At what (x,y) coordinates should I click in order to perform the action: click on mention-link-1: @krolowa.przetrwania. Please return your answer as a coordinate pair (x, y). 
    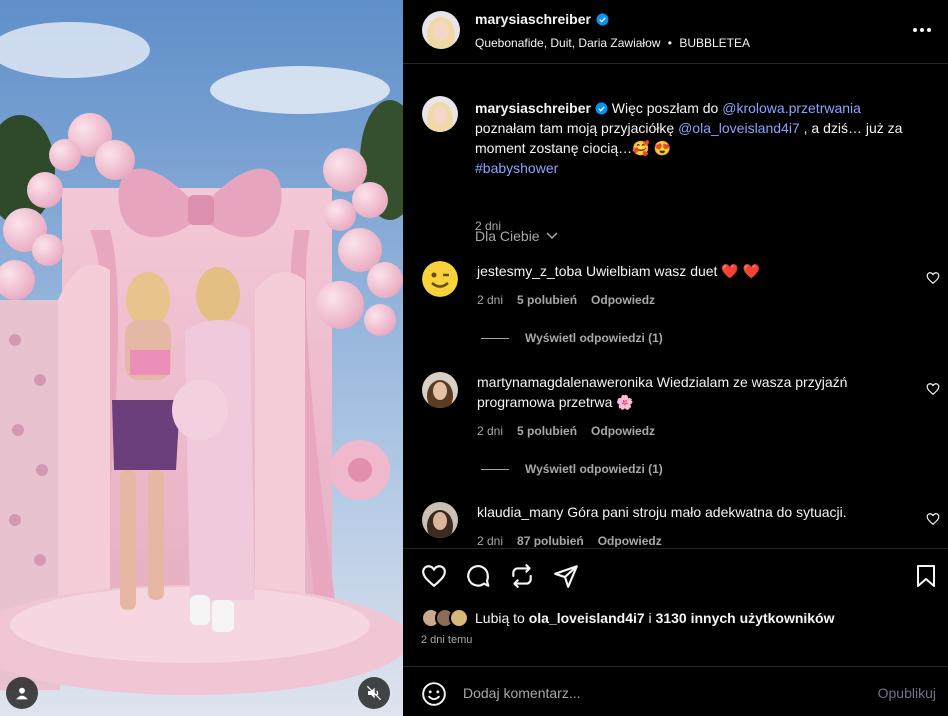
    Looking at the image, I should click on (791, 108).